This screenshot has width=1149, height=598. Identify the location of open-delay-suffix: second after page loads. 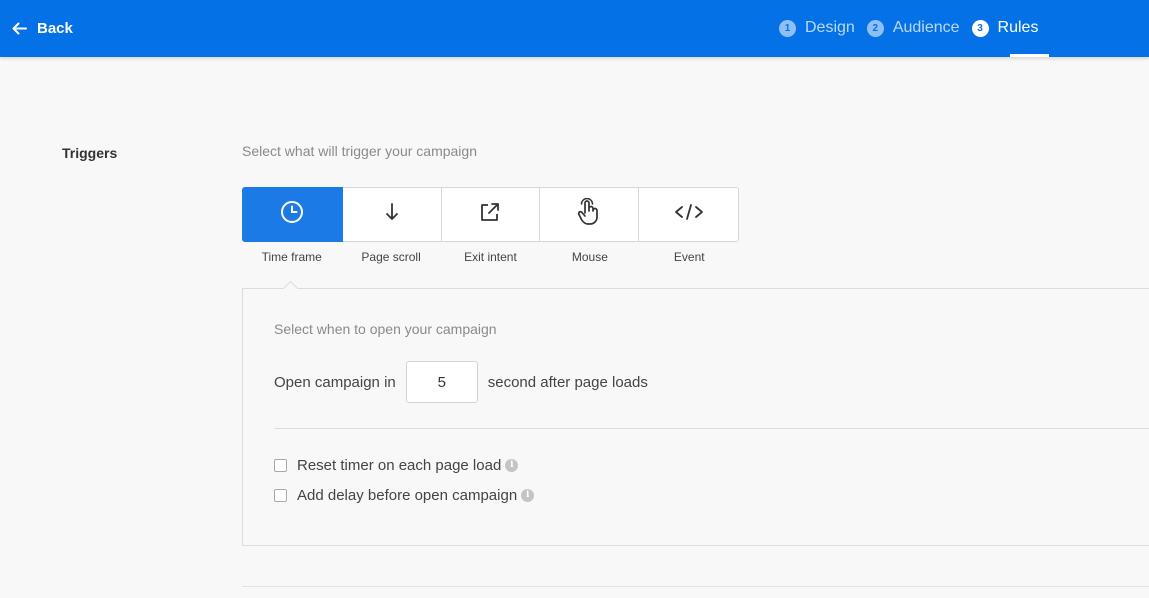
(567, 382).